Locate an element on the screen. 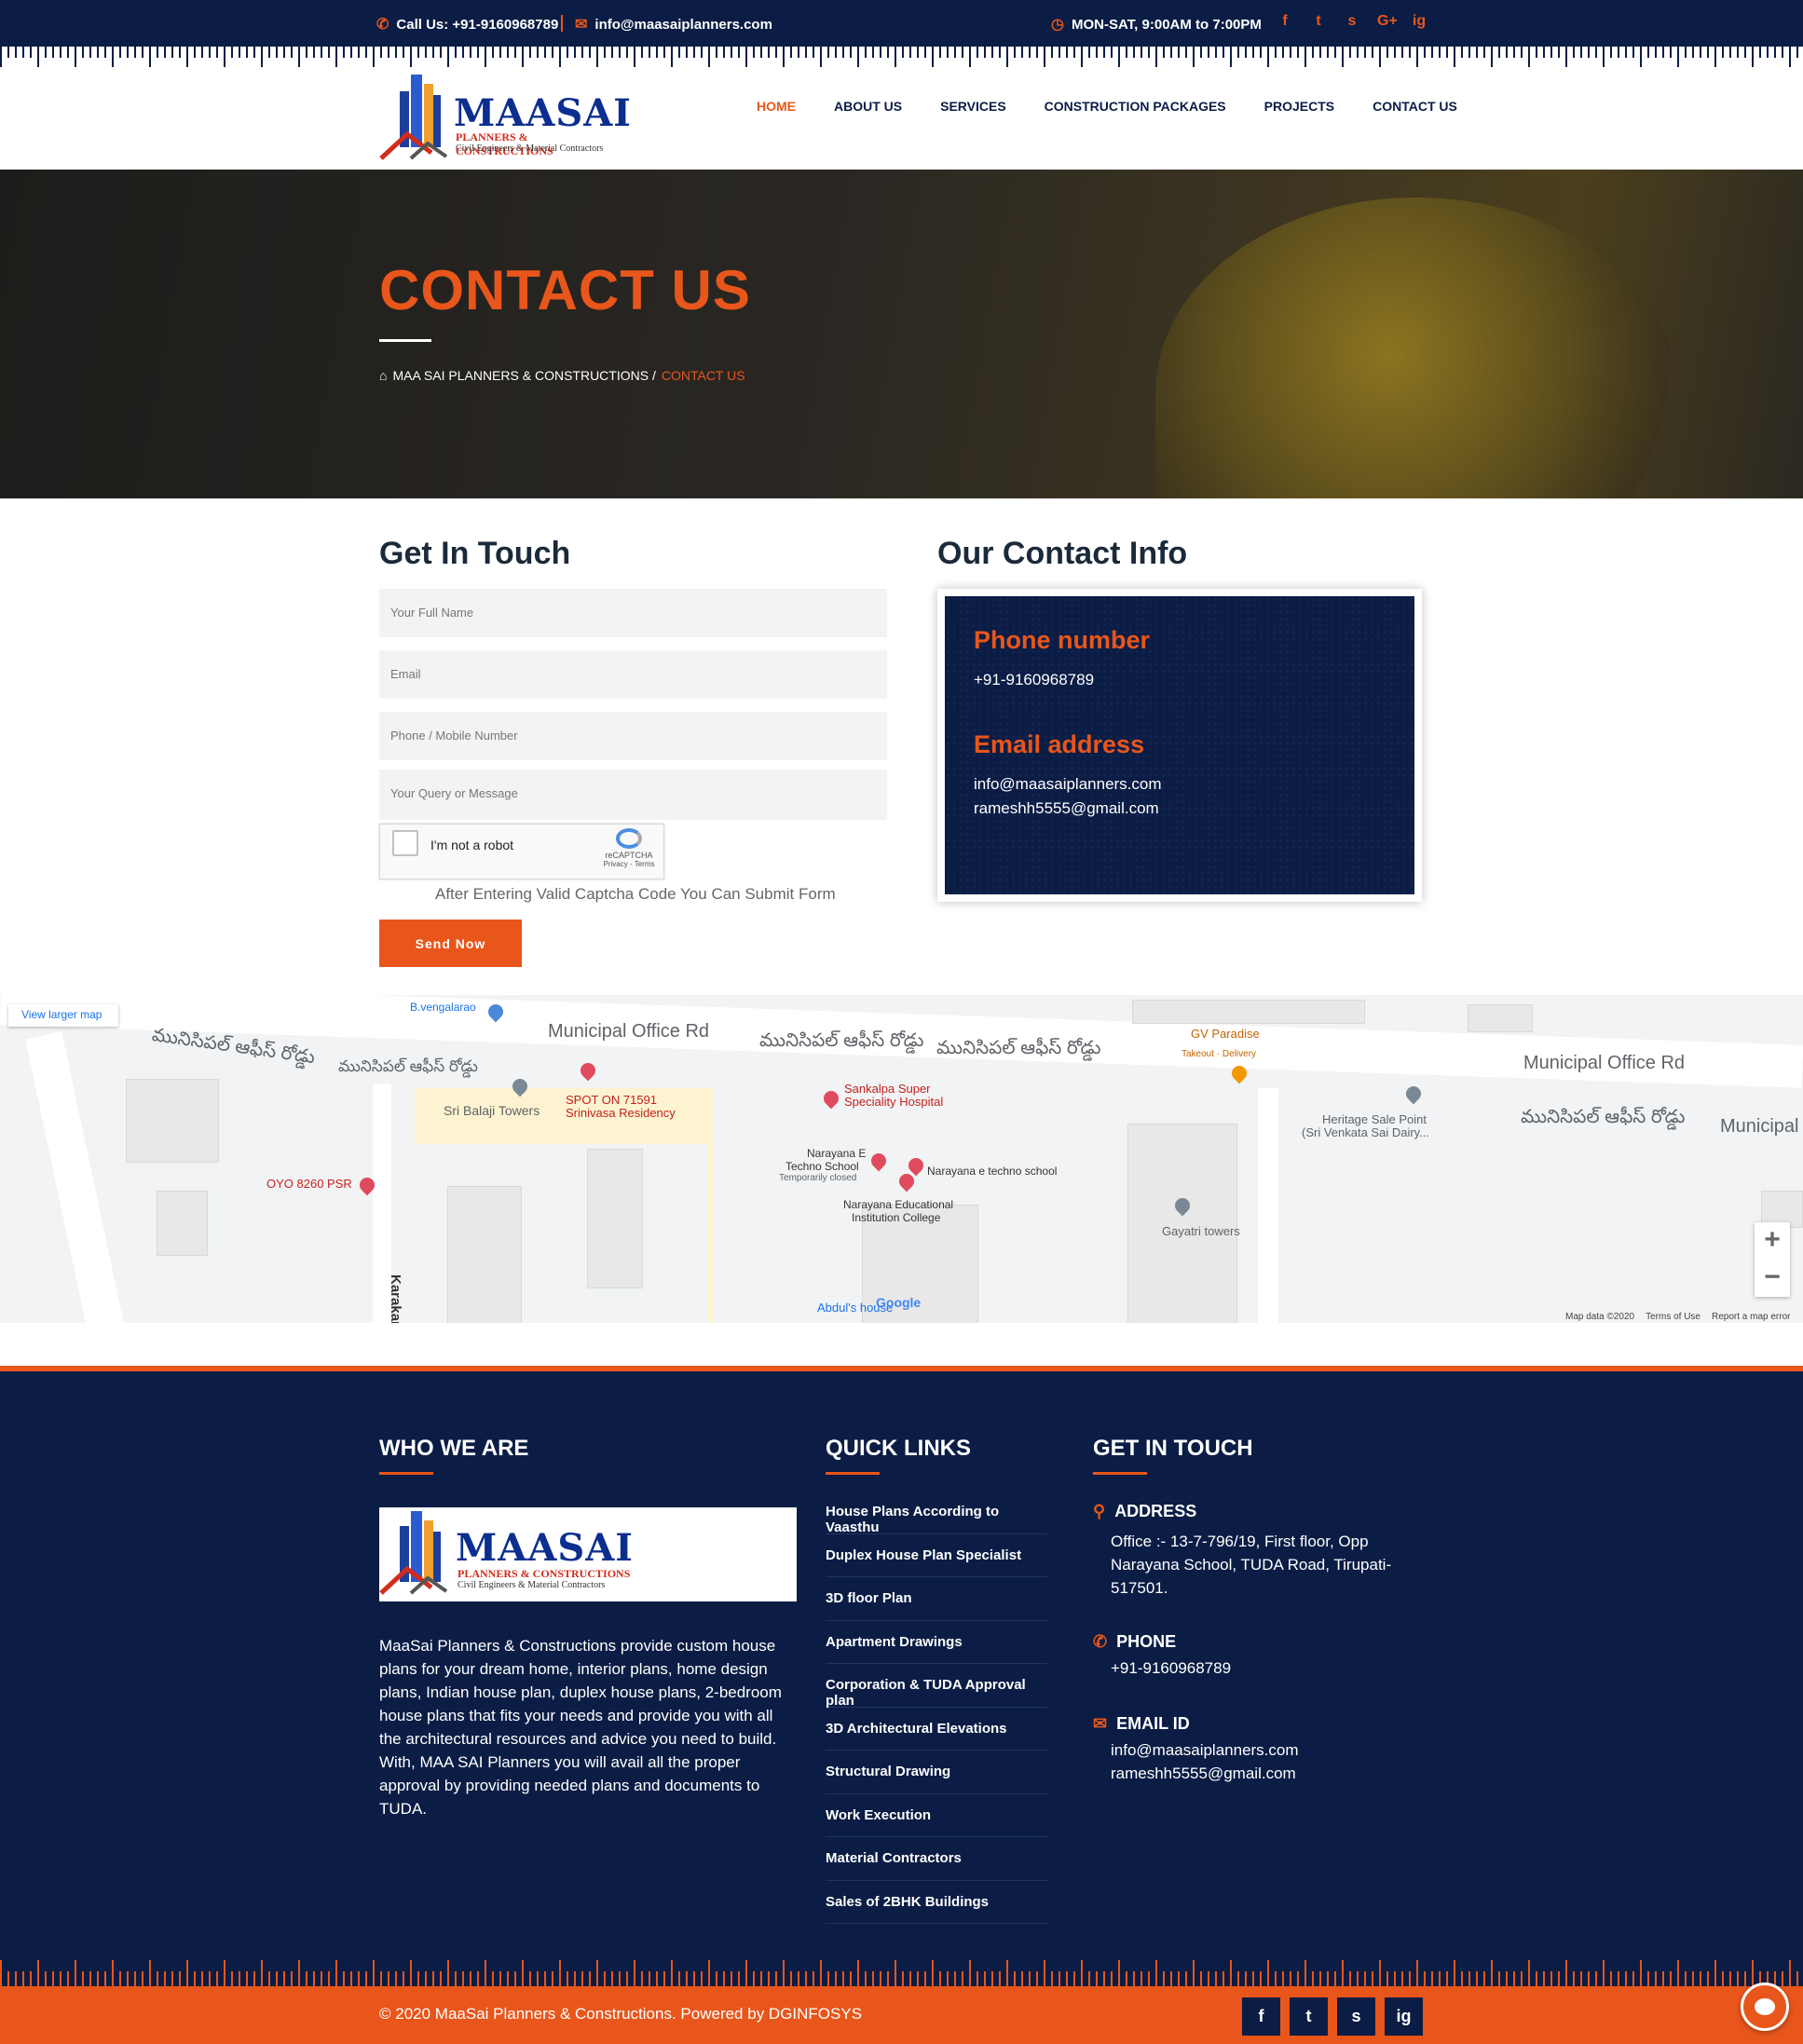 The image size is (1803, 2044). email-heading: ✉ EMAIL ID is located at coordinates (1141, 1723).